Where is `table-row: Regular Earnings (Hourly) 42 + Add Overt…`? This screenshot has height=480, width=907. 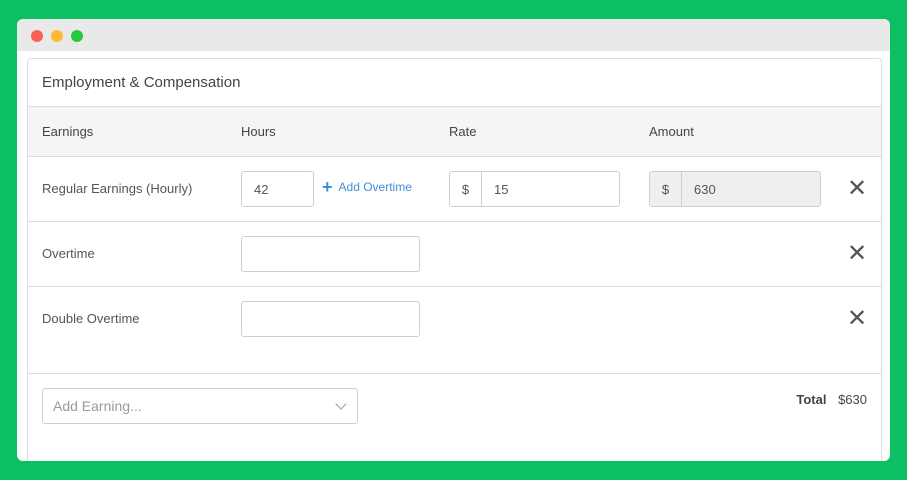
table-row: Regular Earnings (Hourly) 42 + Add Overt… is located at coordinates (454, 189).